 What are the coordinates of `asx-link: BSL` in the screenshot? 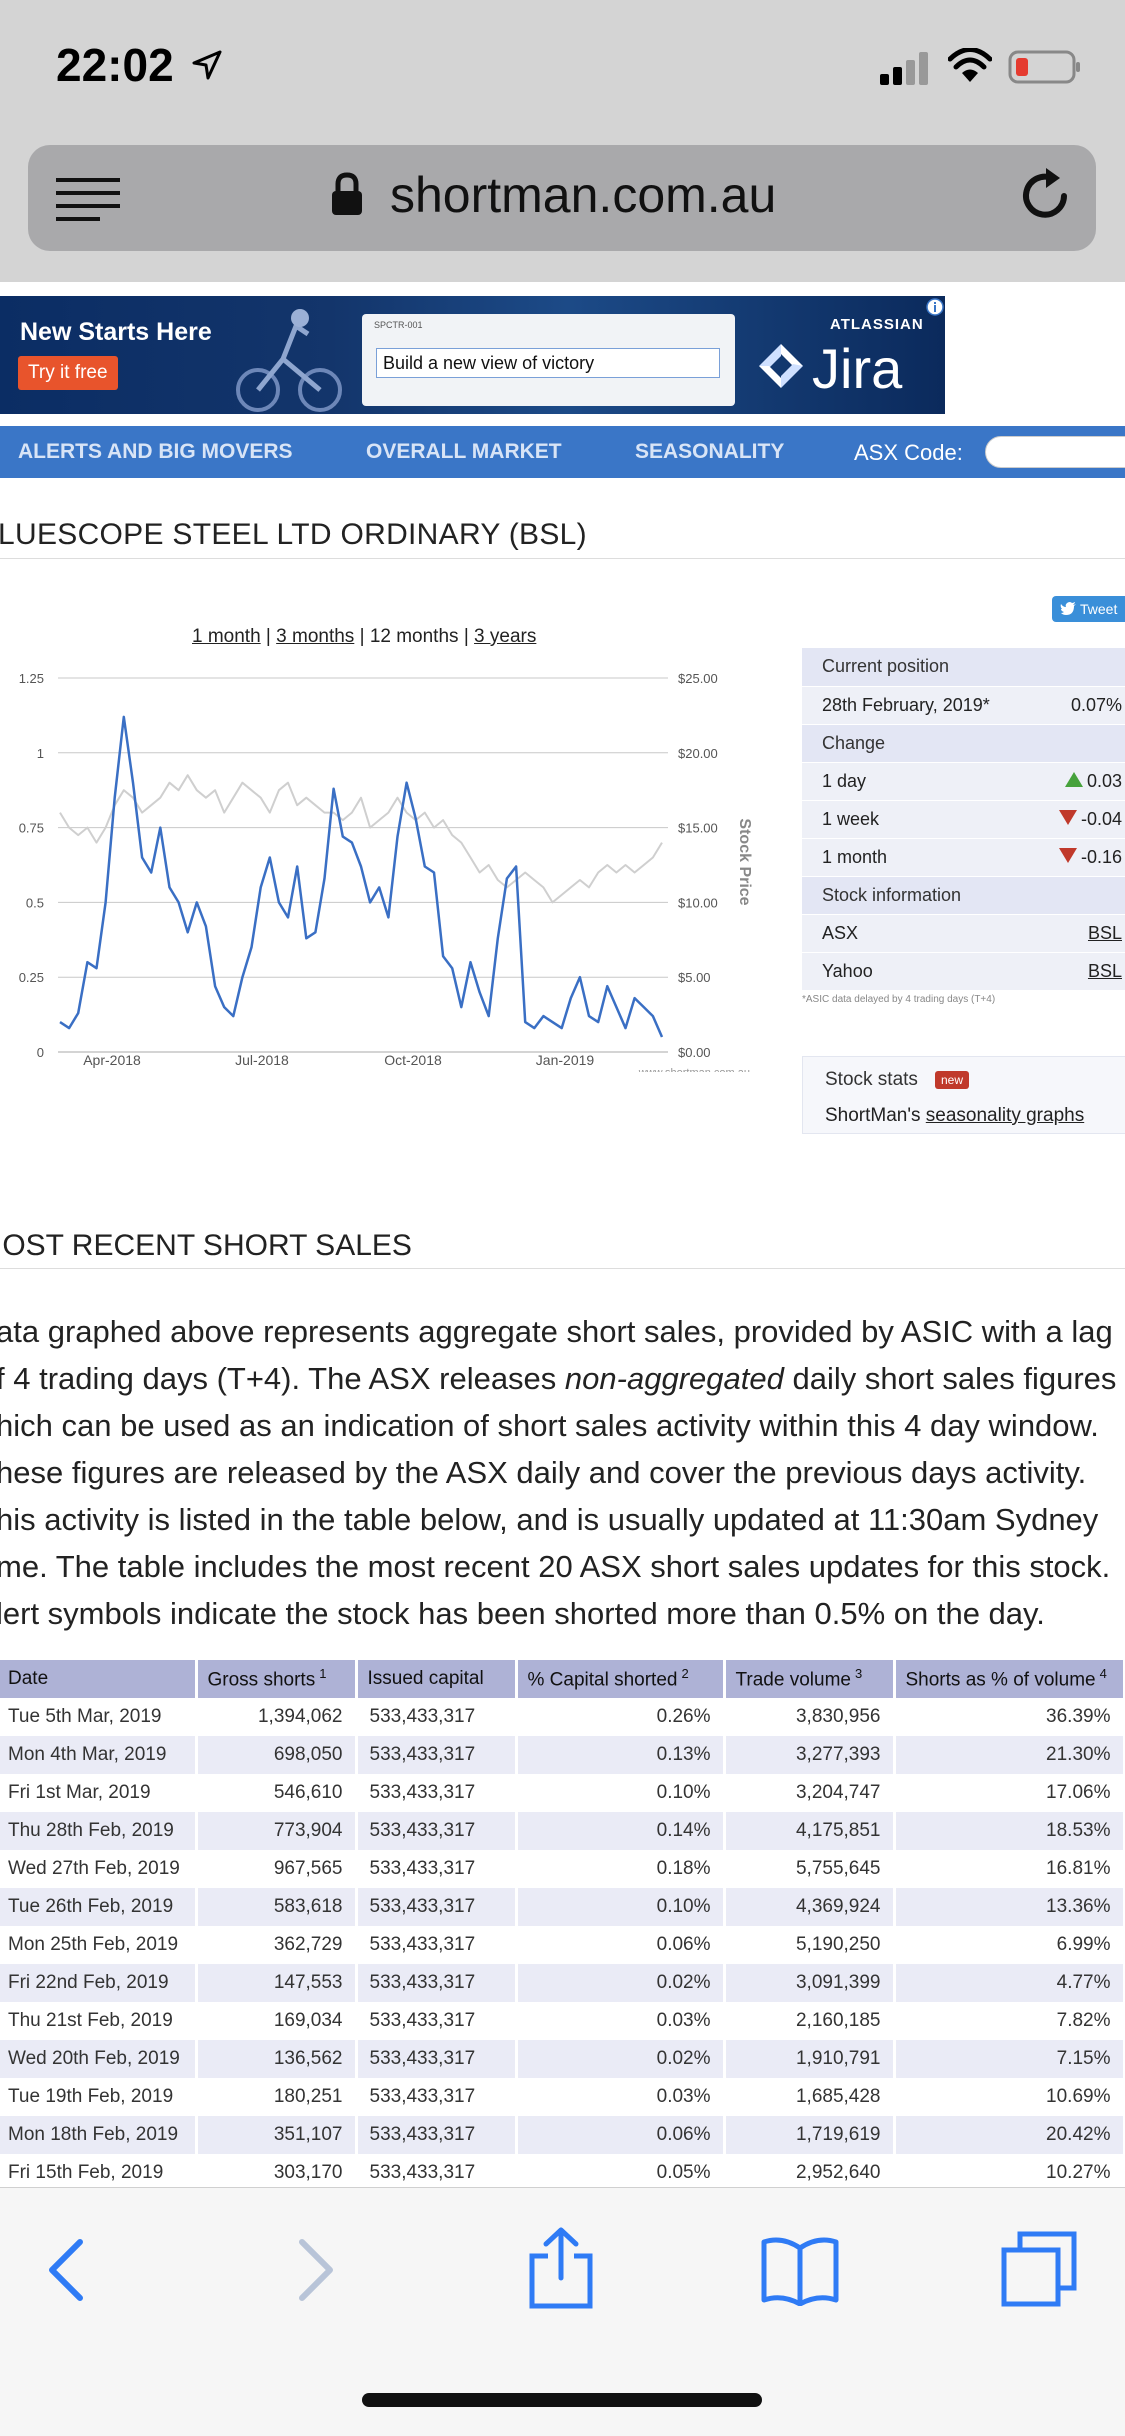 It's located at (1105, 933).